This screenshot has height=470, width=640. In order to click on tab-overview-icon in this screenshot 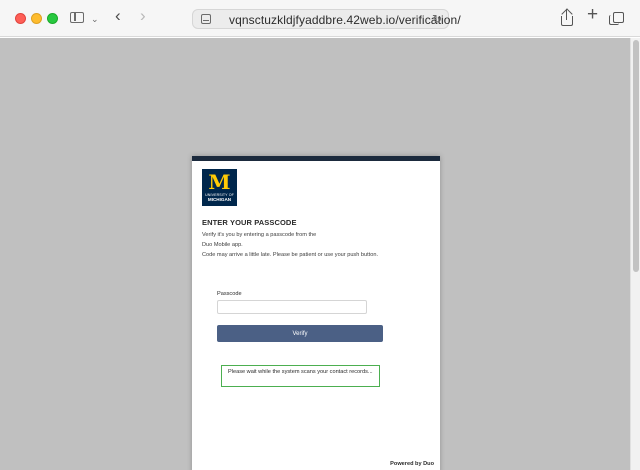, I will do `click(616, 18)`.